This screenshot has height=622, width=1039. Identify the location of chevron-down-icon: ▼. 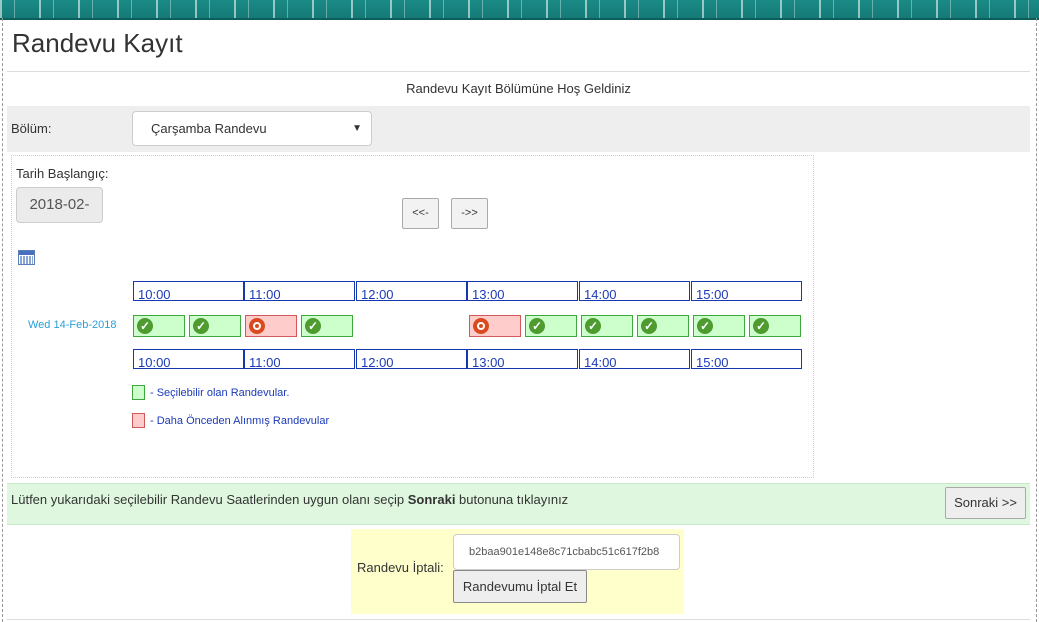
(357, 128).